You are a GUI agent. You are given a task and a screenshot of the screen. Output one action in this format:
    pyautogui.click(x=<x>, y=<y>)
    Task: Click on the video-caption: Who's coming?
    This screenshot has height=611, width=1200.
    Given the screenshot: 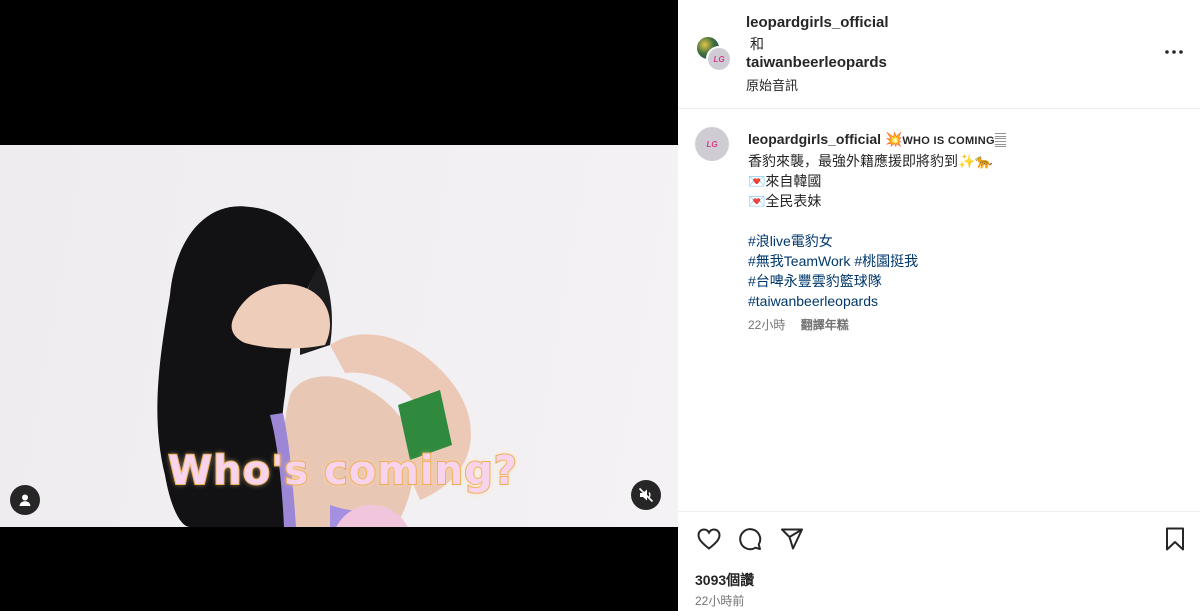 What is the action you would take?
    pyautogui.click(x=342, y=471)
    